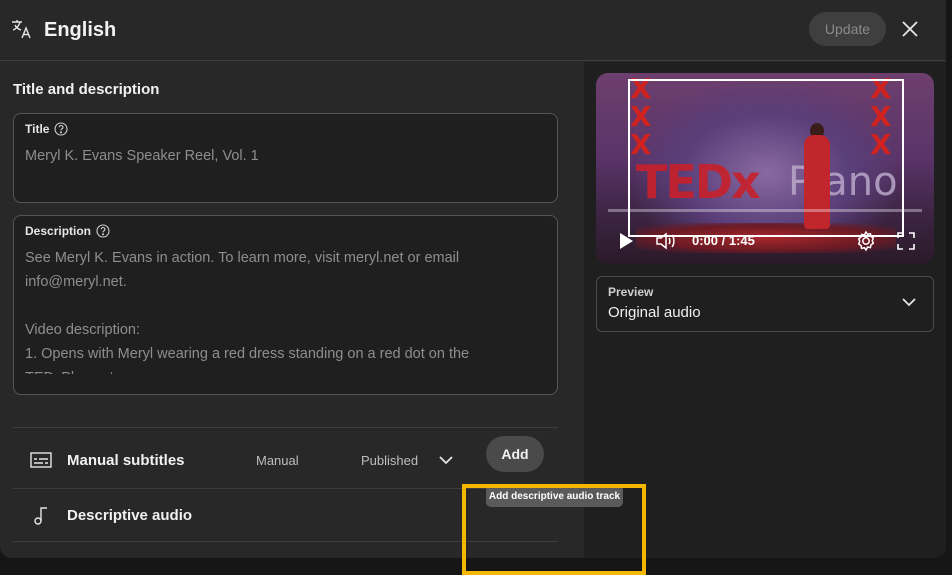  What do you see at coordinates (41, 462) in the screenshot?
I see `subtitles-icon` at bounding box center [41, 462].